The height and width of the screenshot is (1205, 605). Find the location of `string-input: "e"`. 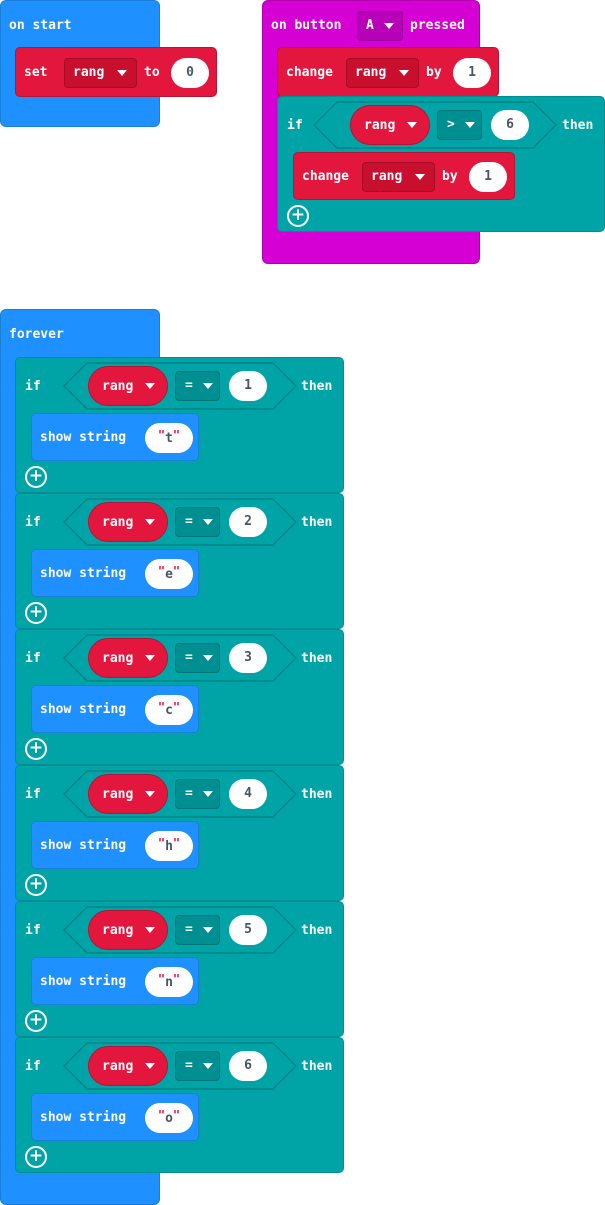

string-input: "e" is located at coordinates (169, 574).